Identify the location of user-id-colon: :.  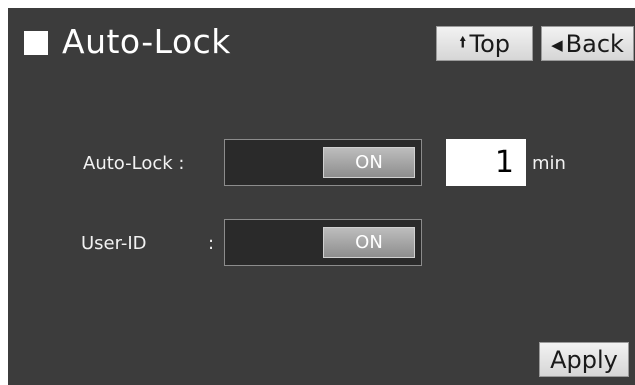
(211, 243).